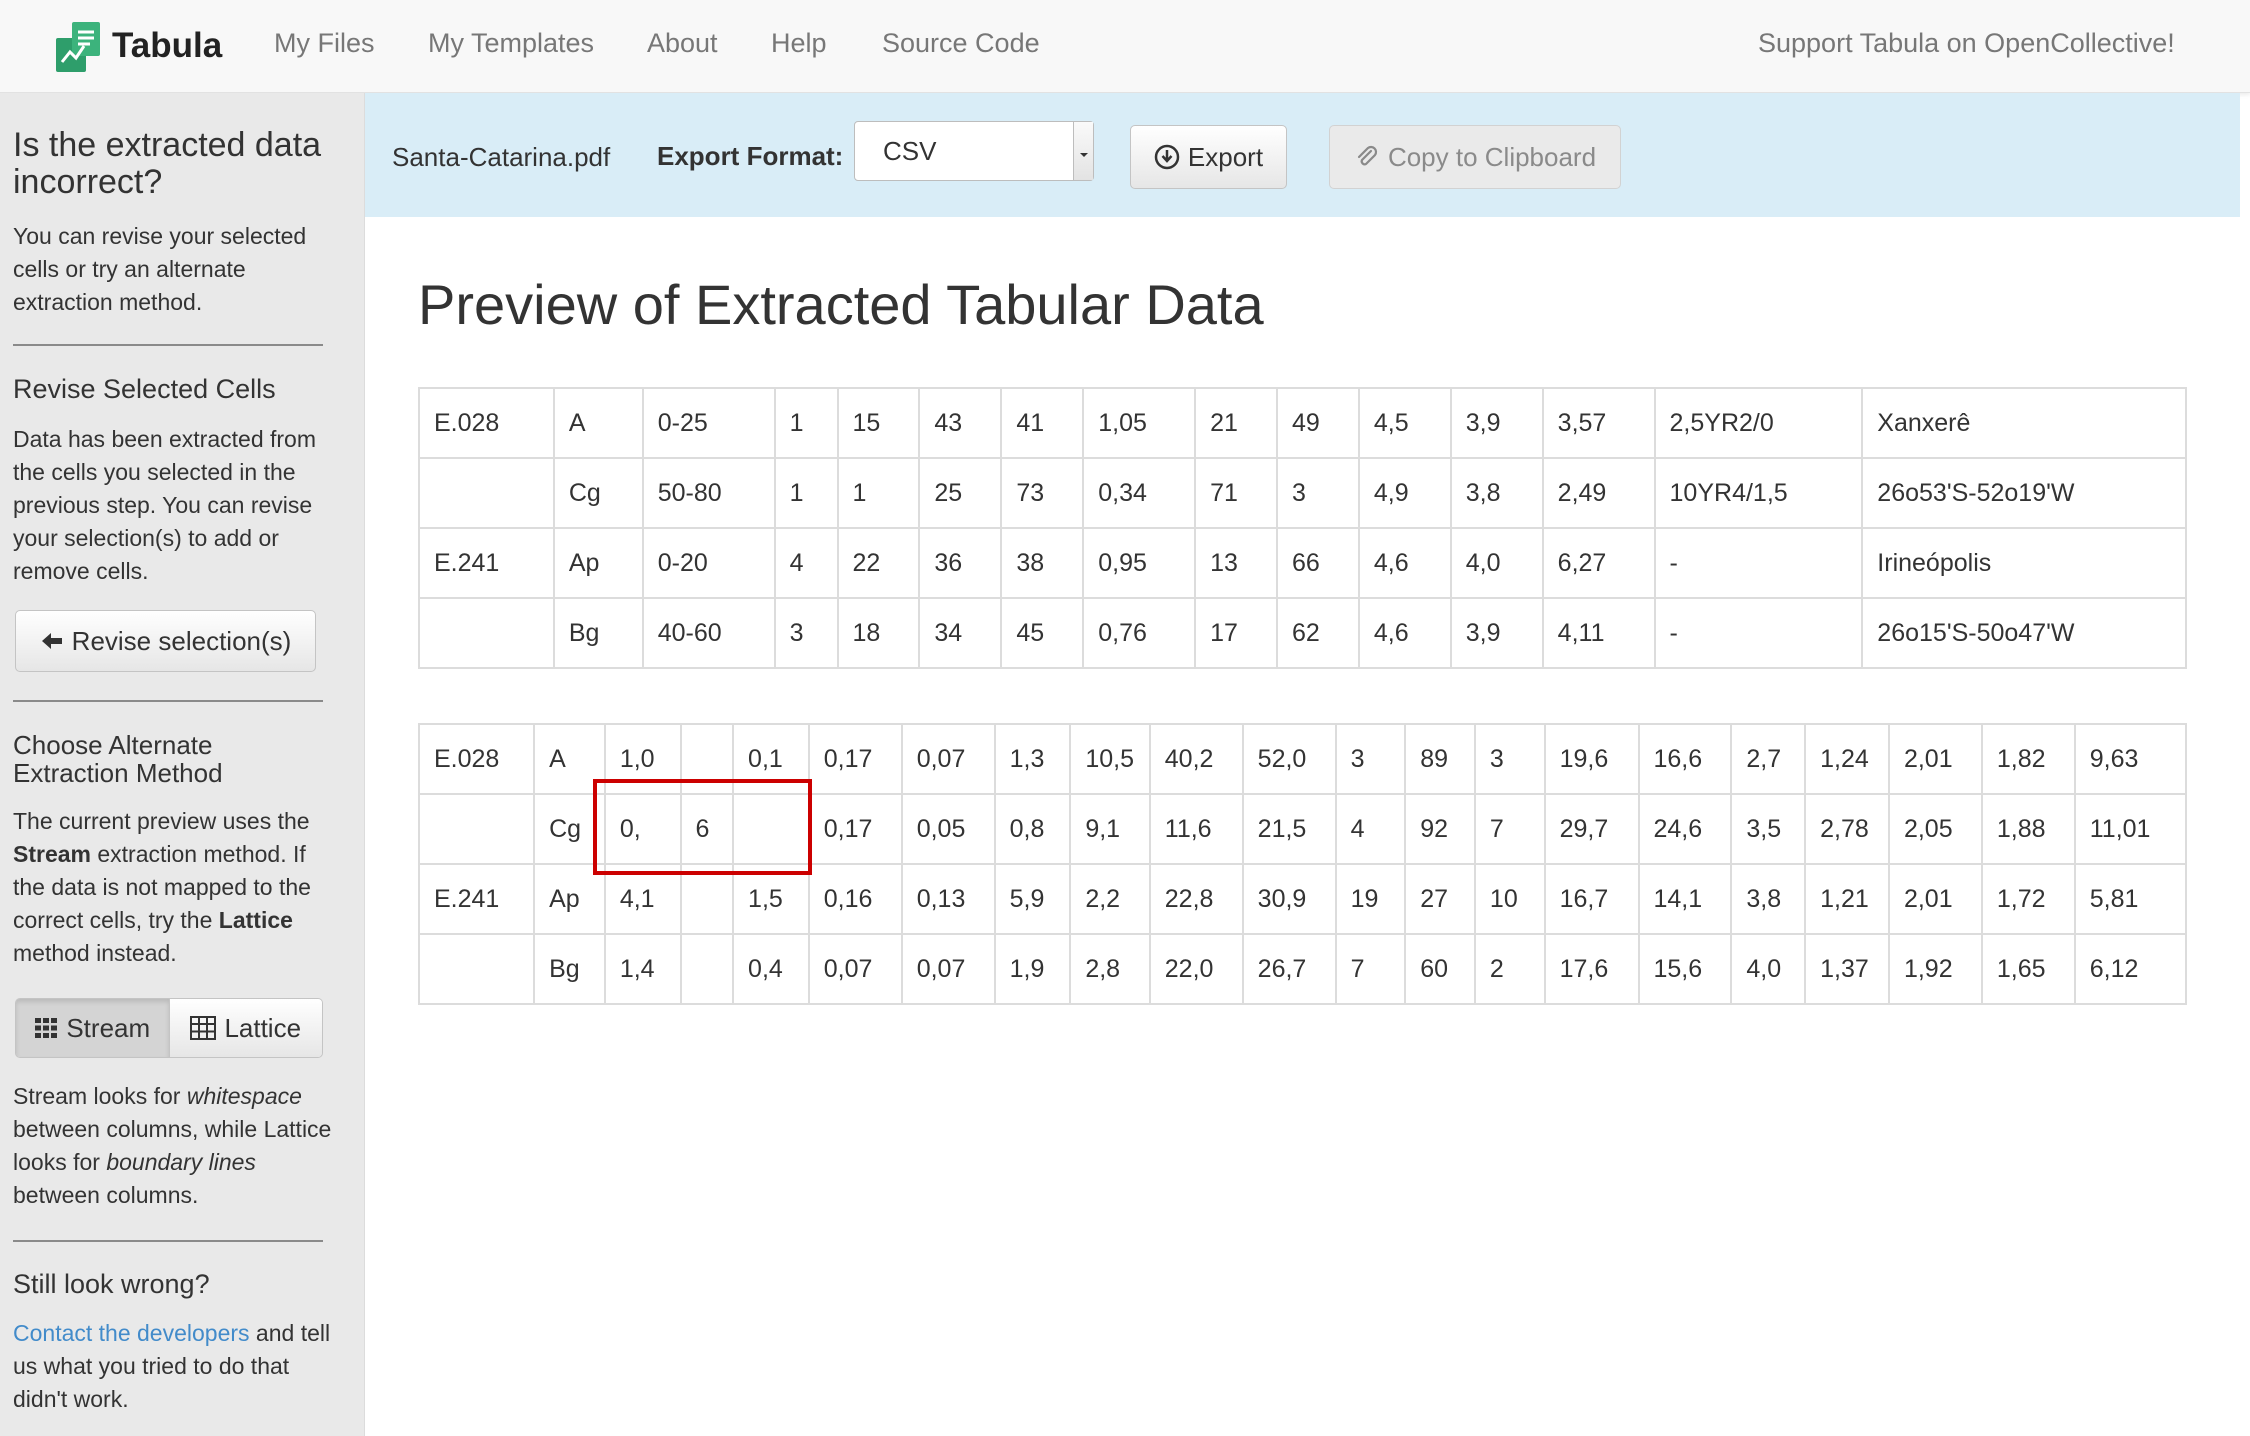  I want to click on table-cell: 1,82, so click(2028, 759).